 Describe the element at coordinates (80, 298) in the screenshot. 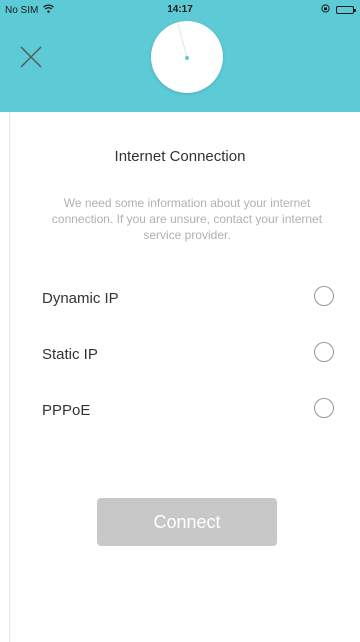

I see `option-label: Dynamic IP` at that location.